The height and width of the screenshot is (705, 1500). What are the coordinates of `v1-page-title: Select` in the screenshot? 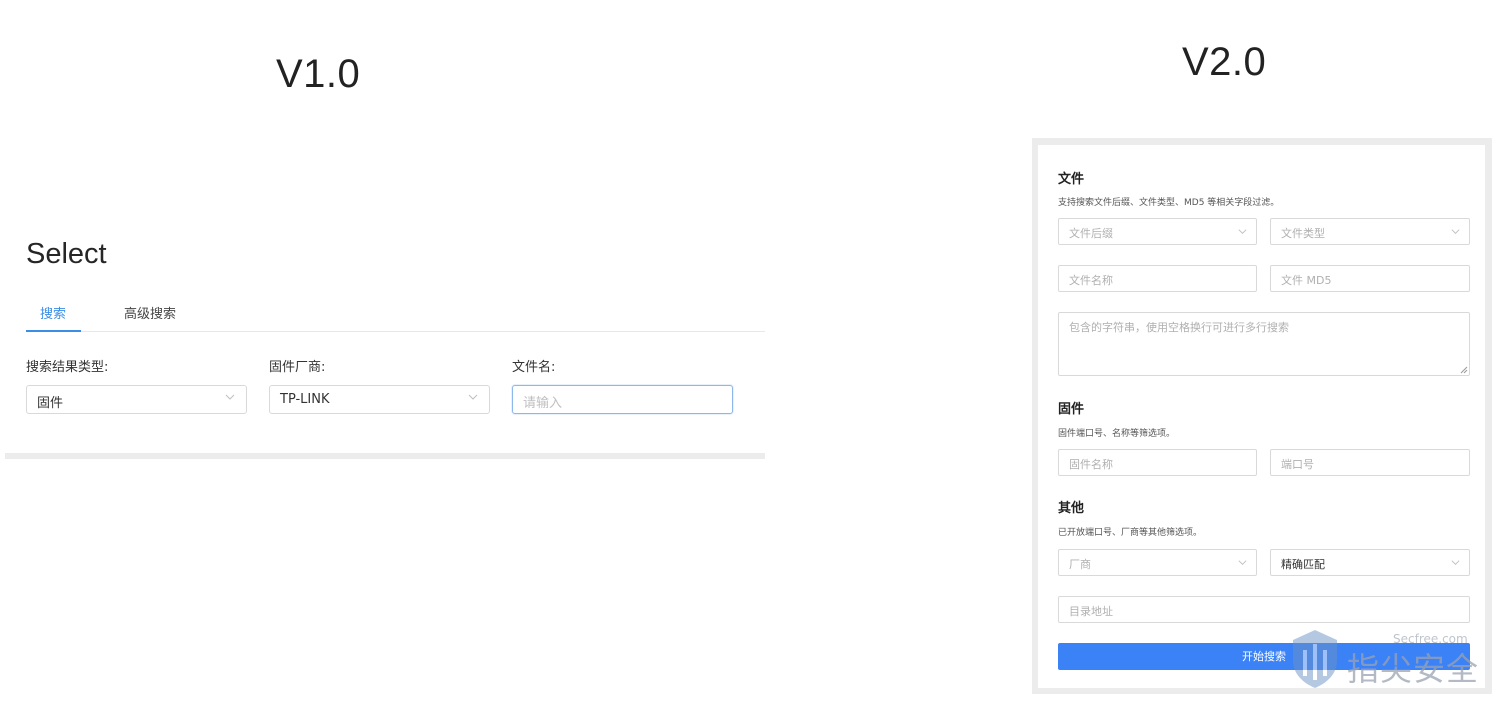 It's located at (66, 254).